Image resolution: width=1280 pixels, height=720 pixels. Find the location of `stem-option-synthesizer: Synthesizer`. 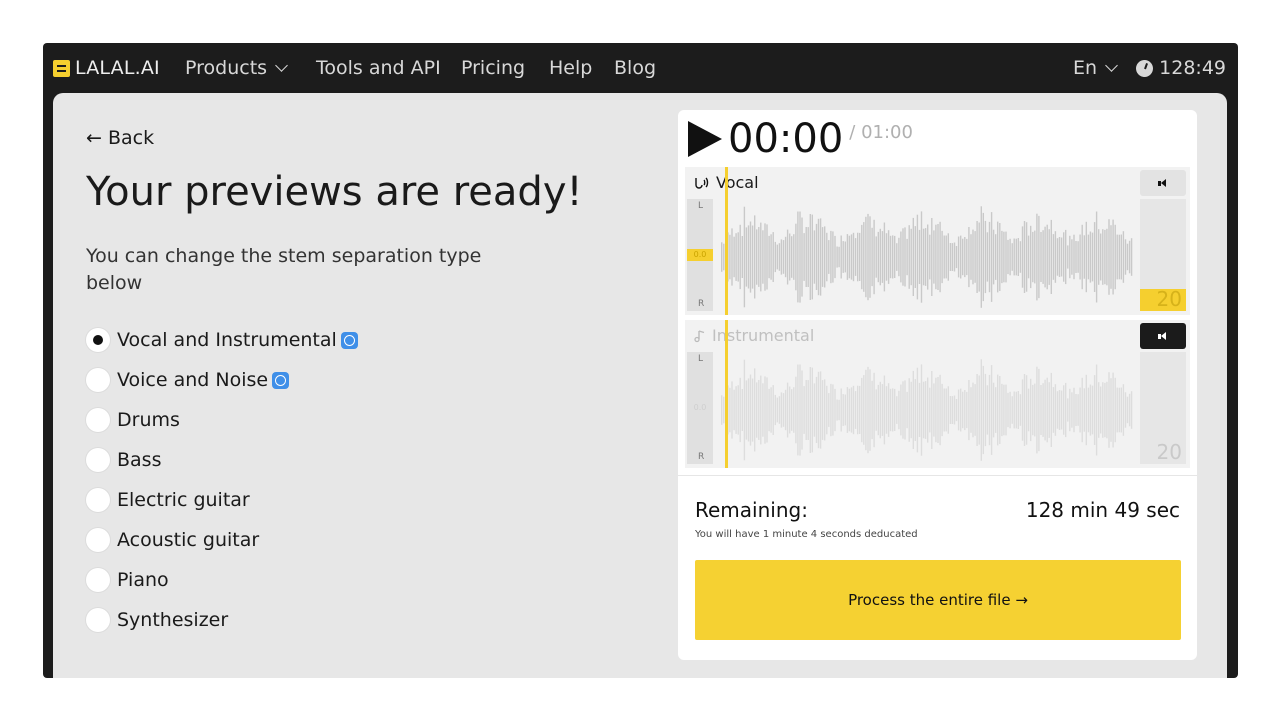

stem-option-synthesizer: Synthesizer is located at coordinates (222, 620).